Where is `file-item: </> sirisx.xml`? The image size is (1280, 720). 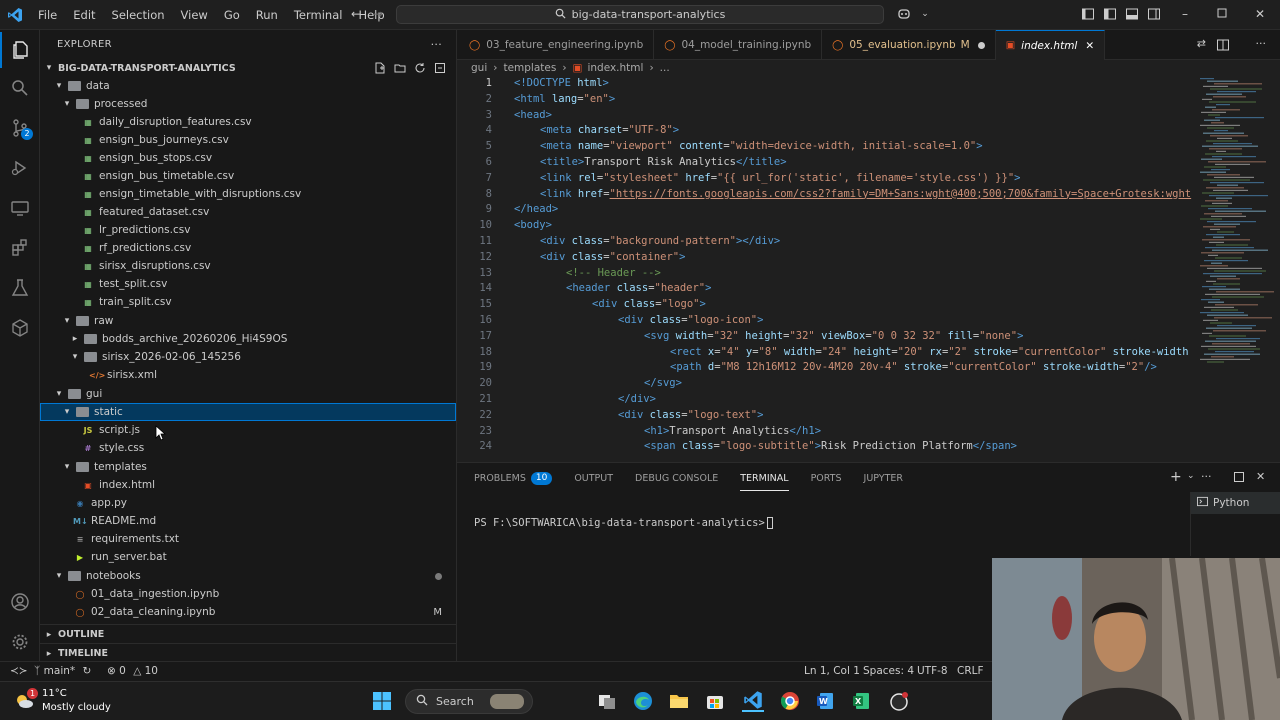 file-item: </> sirisx.xml is located at coordinates (248, 375).